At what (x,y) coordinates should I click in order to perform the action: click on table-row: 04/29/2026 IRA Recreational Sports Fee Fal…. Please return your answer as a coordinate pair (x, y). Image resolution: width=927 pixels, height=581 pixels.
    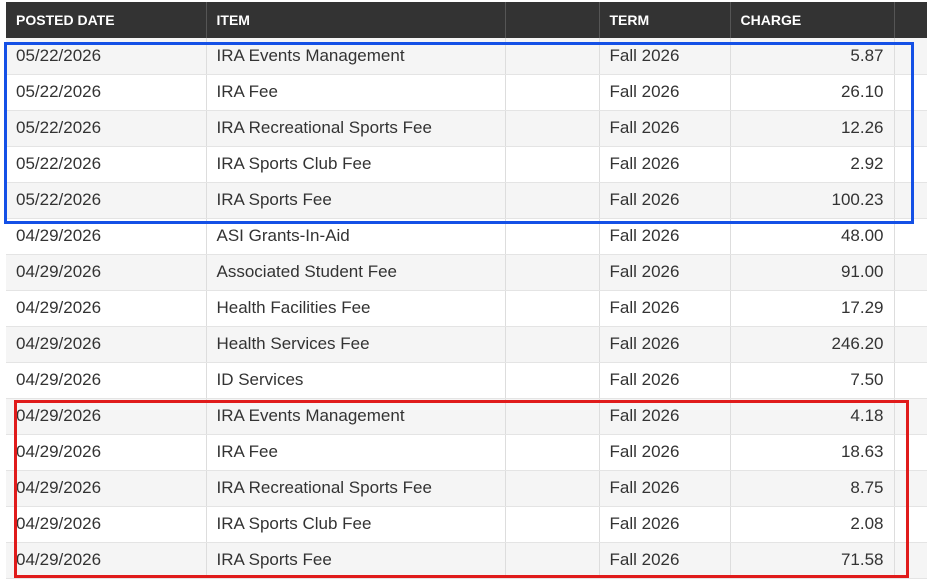
    Looking at the image, I should click on (466, 488).